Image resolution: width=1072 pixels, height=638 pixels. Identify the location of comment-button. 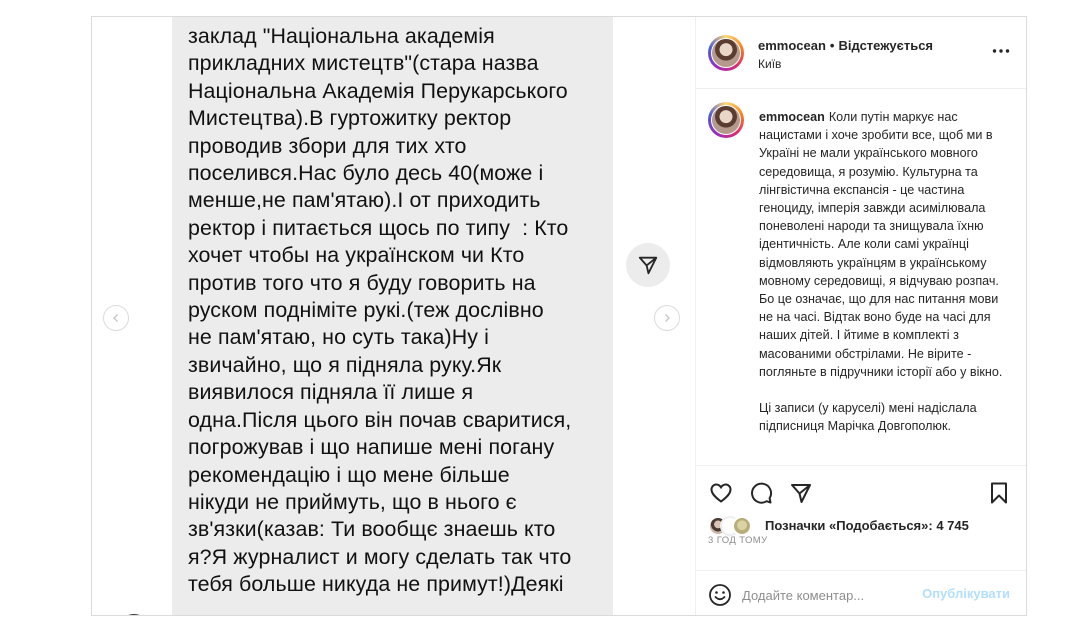
(761, 493).